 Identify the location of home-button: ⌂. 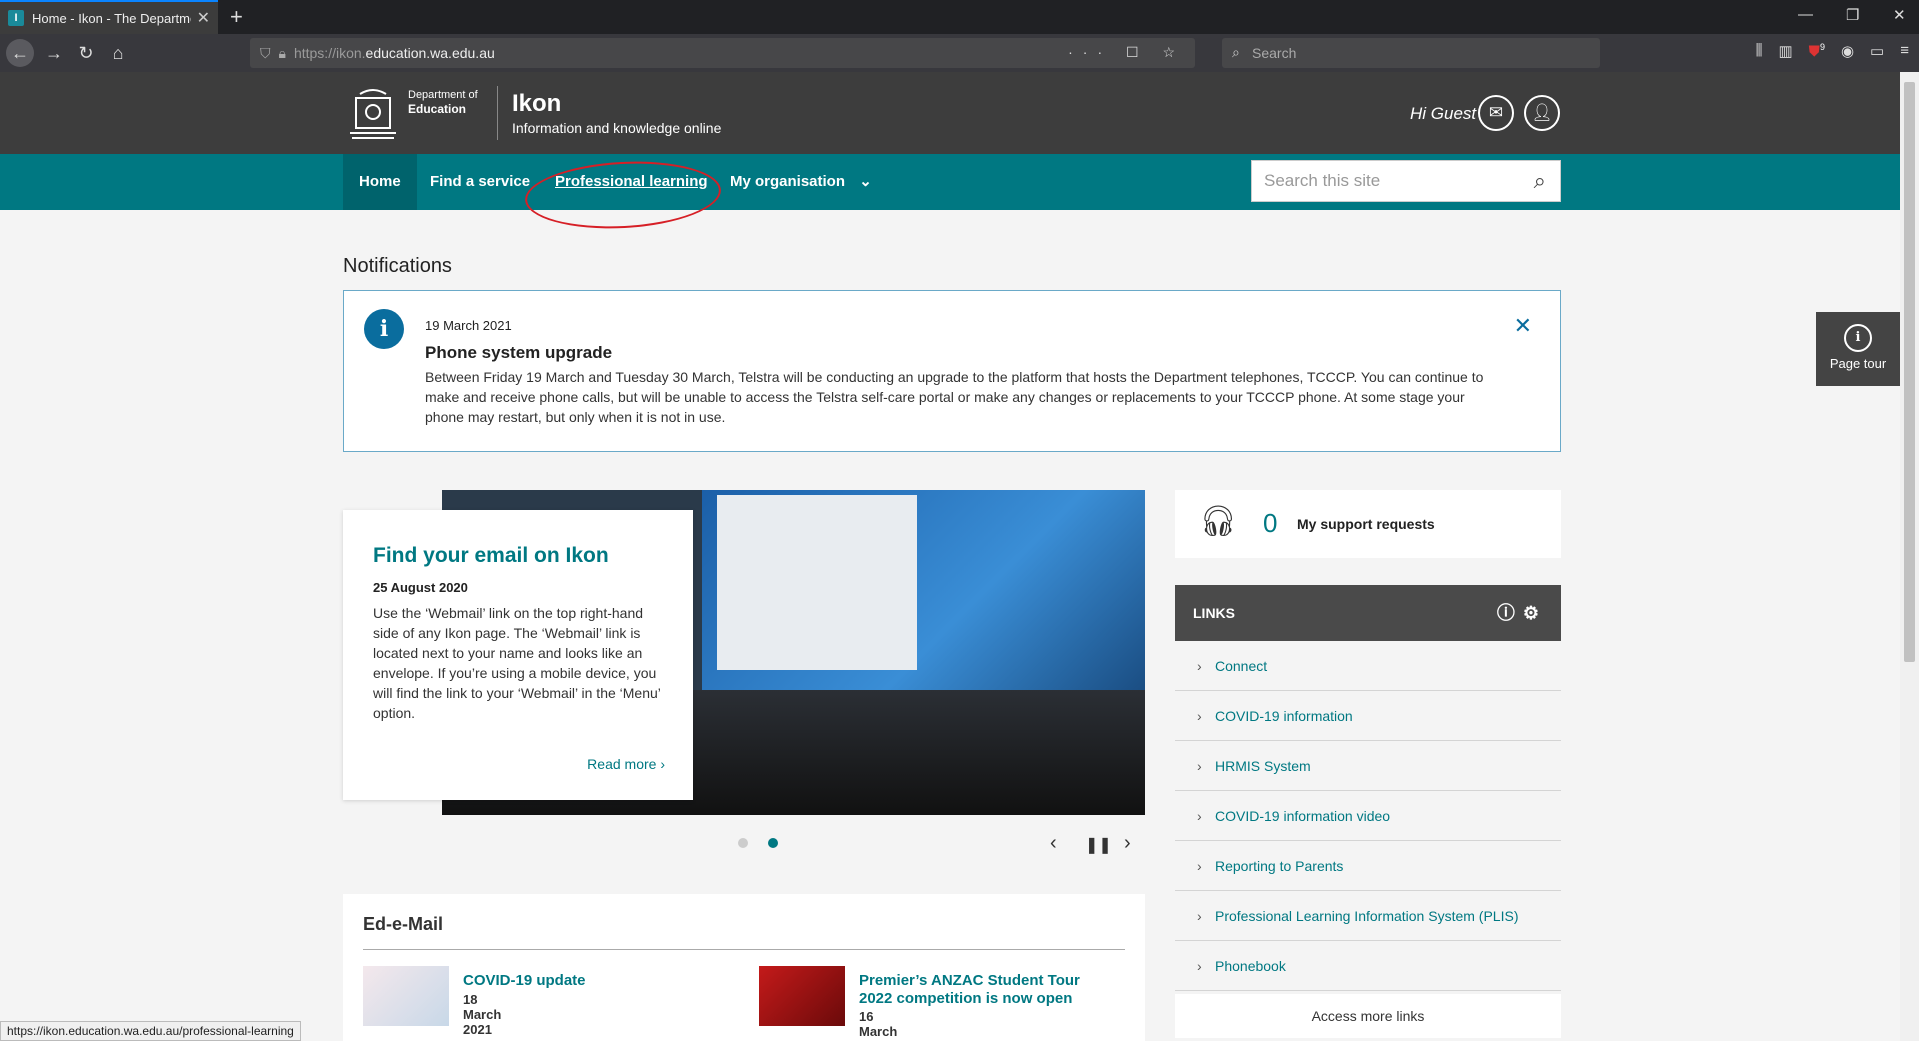
(118, 53).